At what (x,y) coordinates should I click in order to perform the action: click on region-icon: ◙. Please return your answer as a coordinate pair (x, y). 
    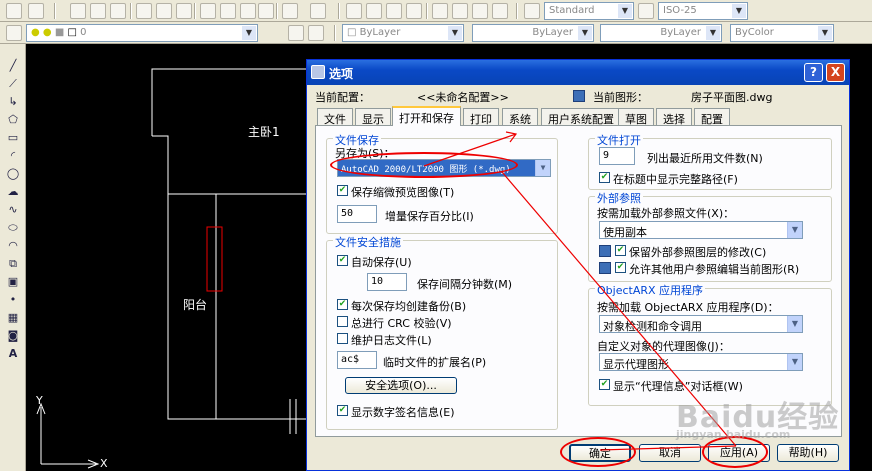
    Looking at the image, I should click on (13, 335).